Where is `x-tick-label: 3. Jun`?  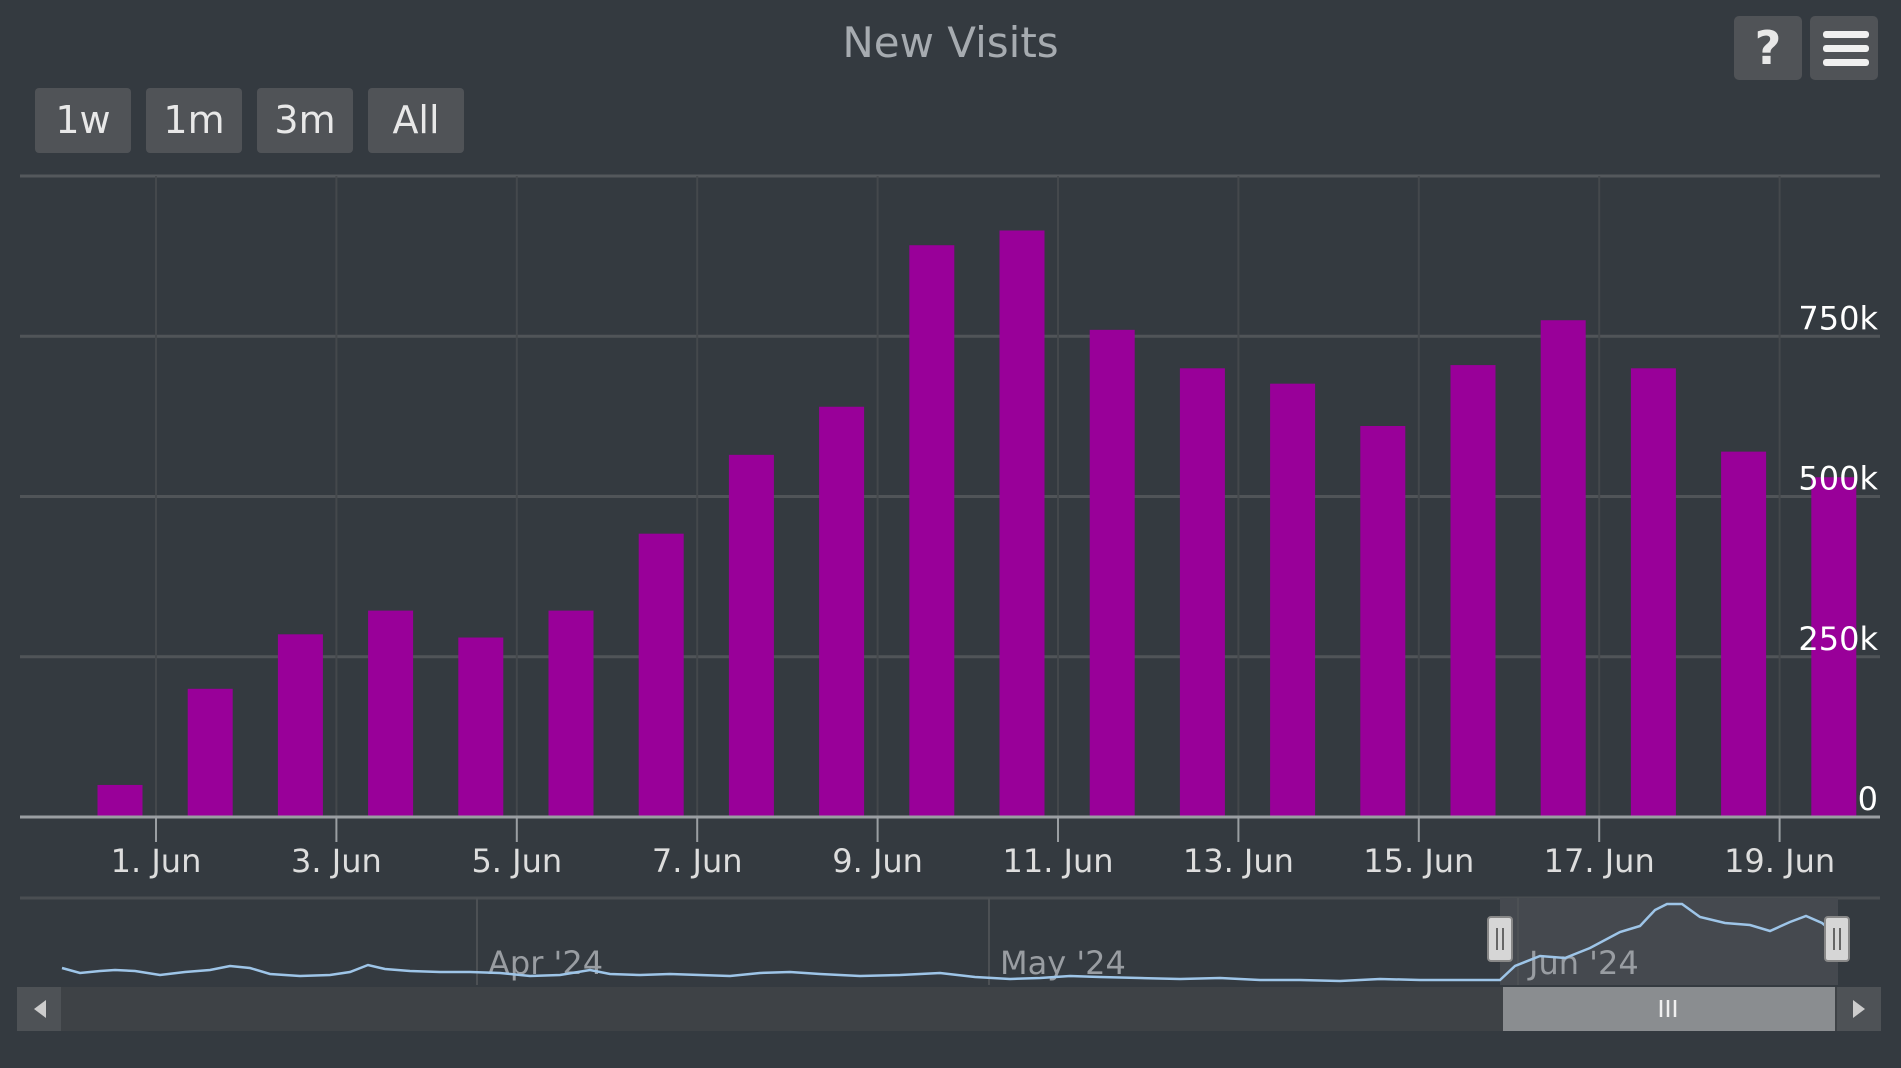 x-tick-label: 3. Jun is located at coordinates (336, 861).